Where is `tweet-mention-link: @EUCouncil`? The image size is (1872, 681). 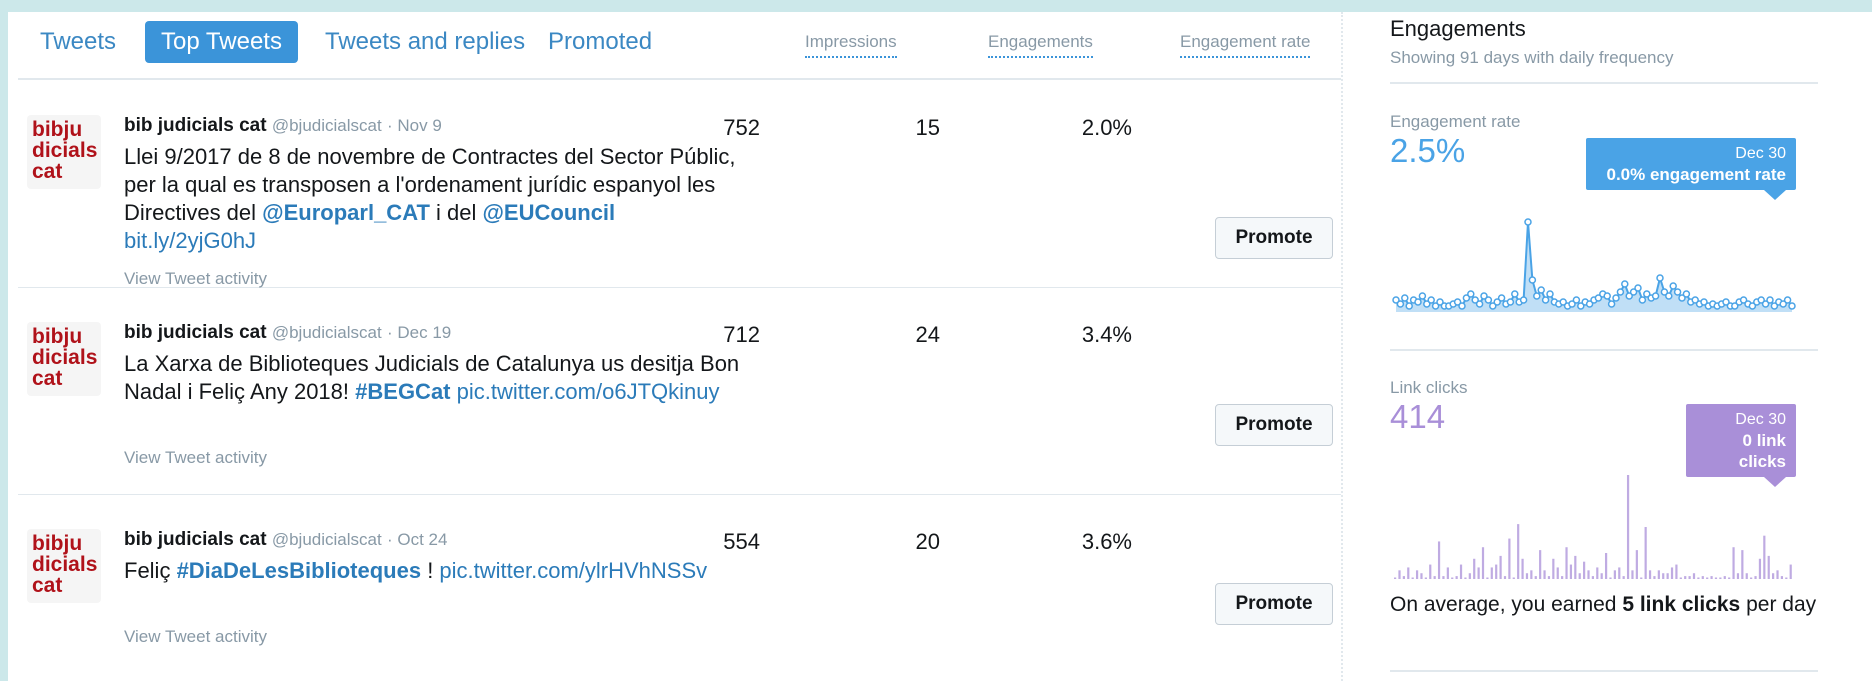 tweet-mention-link: @EUCouncil is located at coordinates (548, 212).